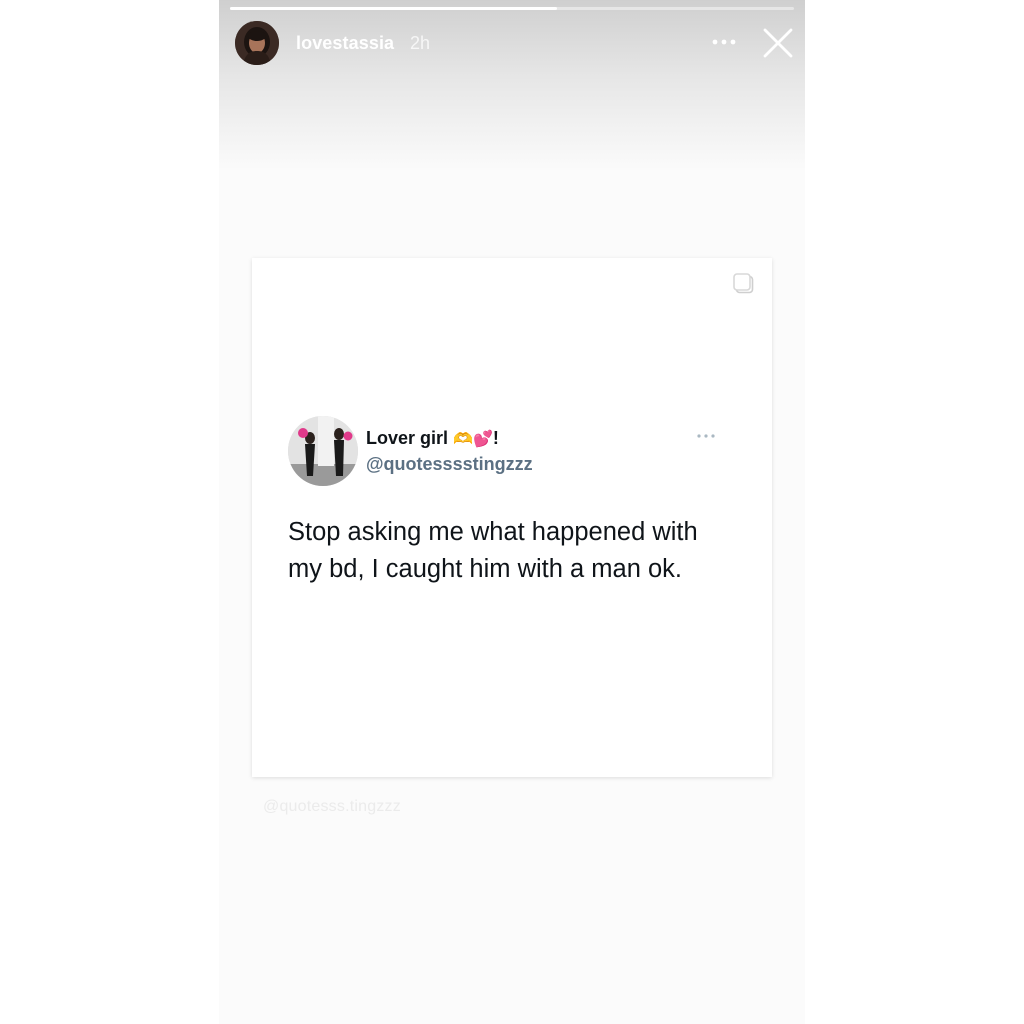 The height and width of the screenshot is (1024, 1024). Describe the element at coordinates (420, 43) in the screenshot. I see `story-timestamp: 2h` at that location.